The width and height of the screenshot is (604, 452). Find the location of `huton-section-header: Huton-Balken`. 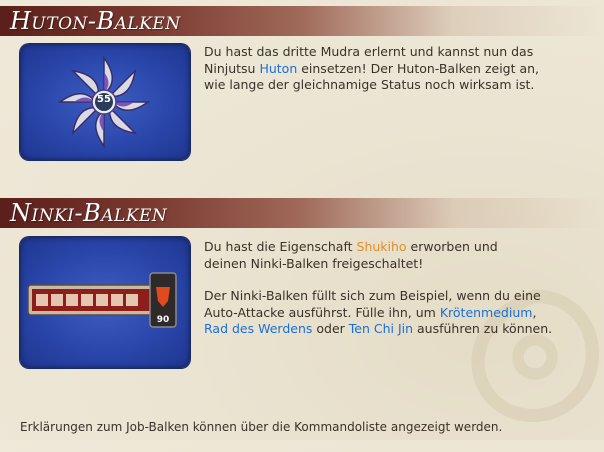

huton-section-header: Huton-Balken is located at coordinates (302, 21).